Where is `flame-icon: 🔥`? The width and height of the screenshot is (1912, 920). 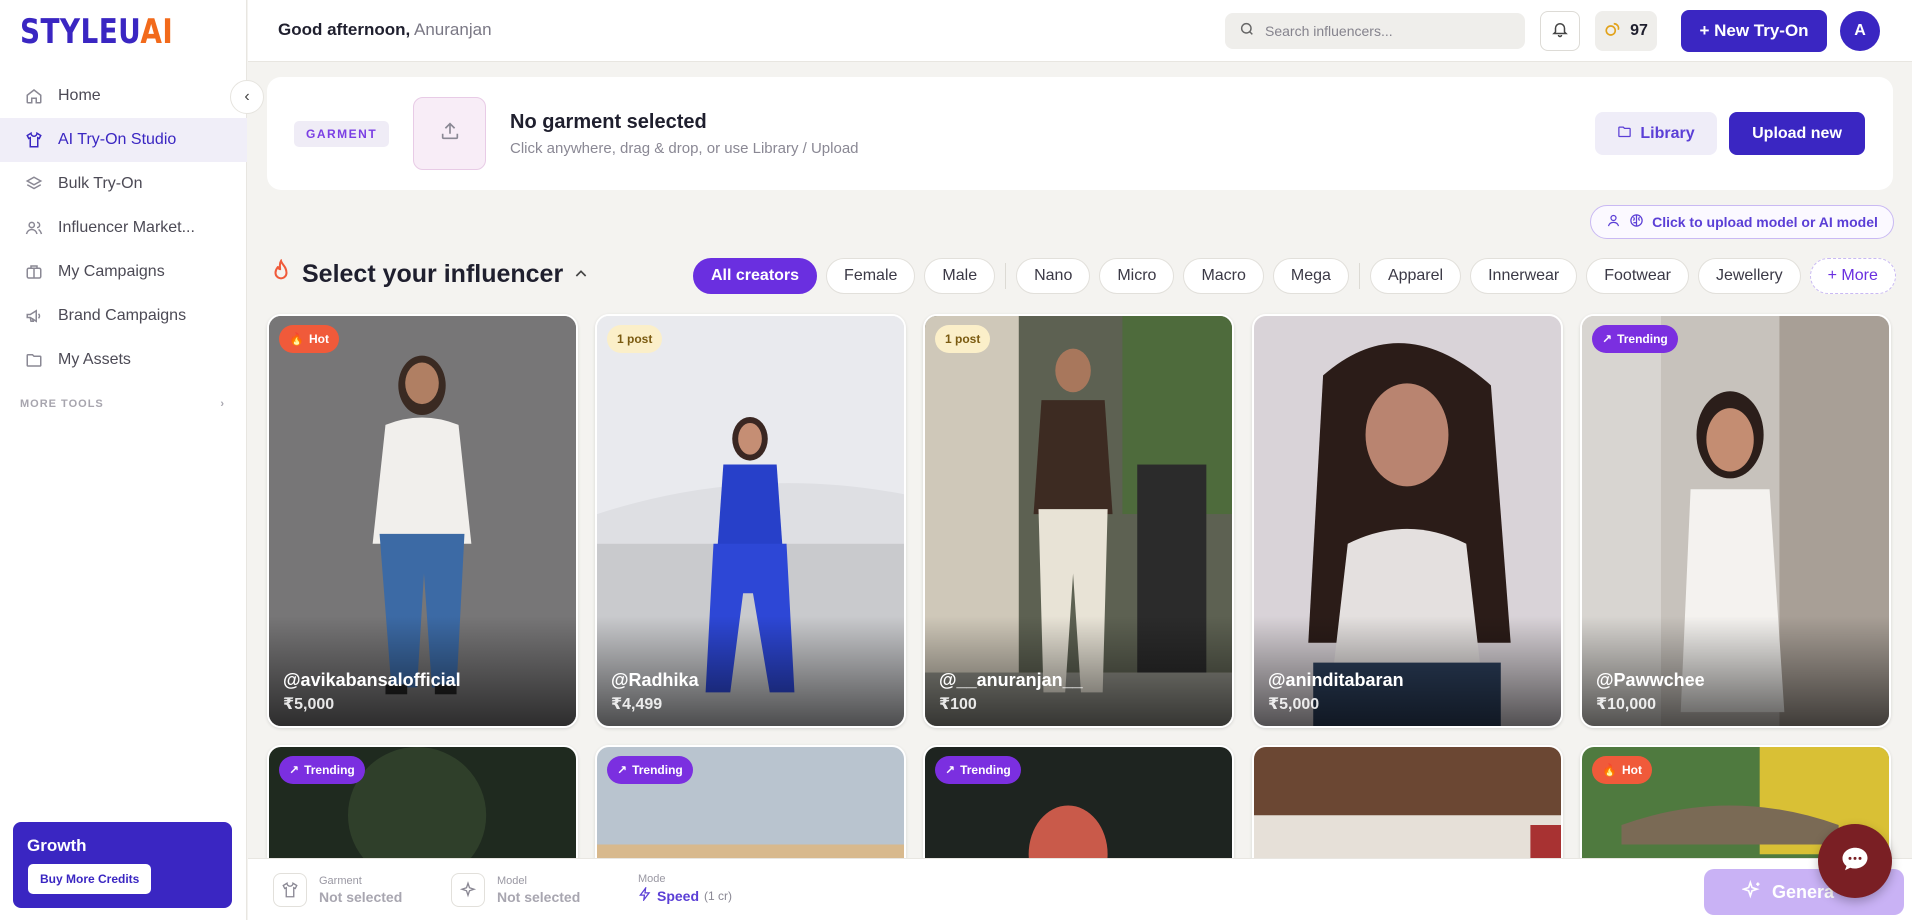 flame-icon: 🔥 is located at coordinates (296, 339).